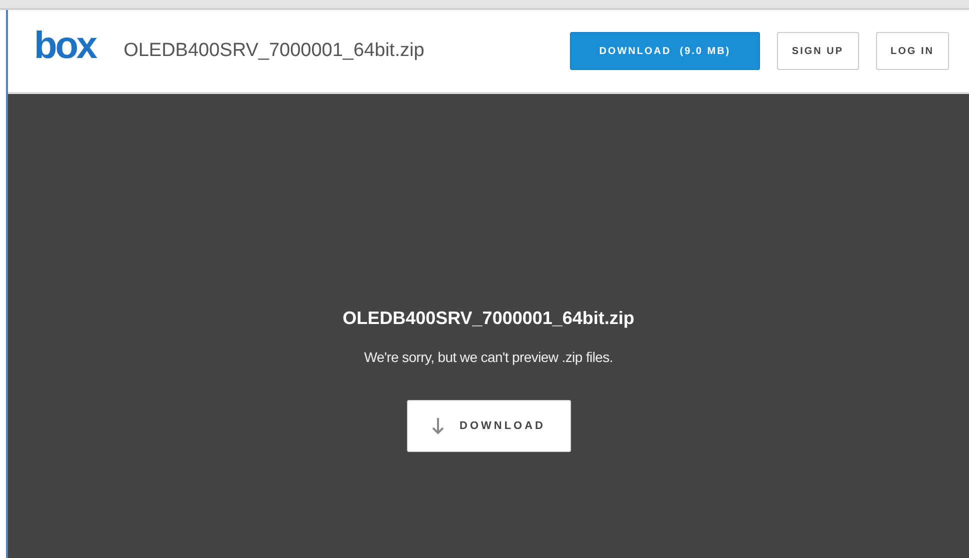 This screenshot has height=558, width=969. What do you see at coordinates (488, 357) in the screenshot?
I see `preview-message: We're sorry, but we can't preview .zip files.` at bounding box center [488, 357].